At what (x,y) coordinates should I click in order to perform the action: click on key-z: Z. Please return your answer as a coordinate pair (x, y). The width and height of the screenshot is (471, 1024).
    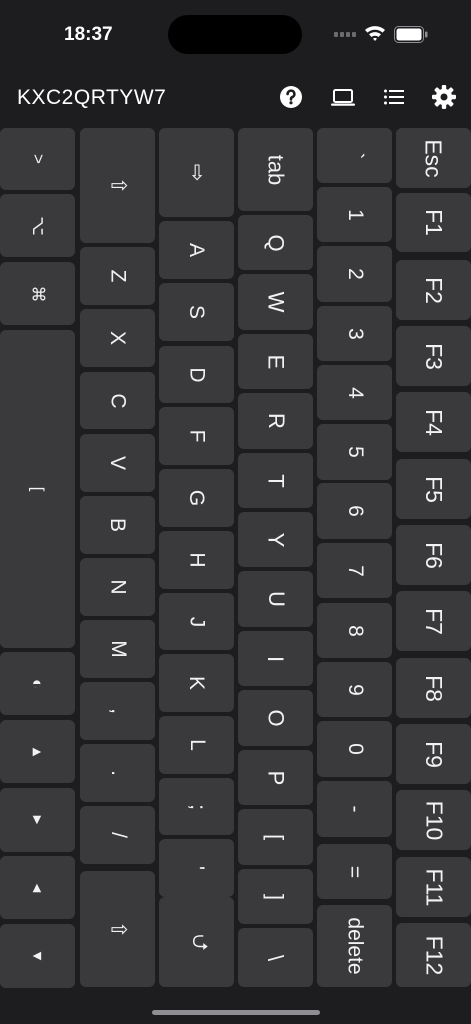
    Looking at the image, I should click on (117, 276).